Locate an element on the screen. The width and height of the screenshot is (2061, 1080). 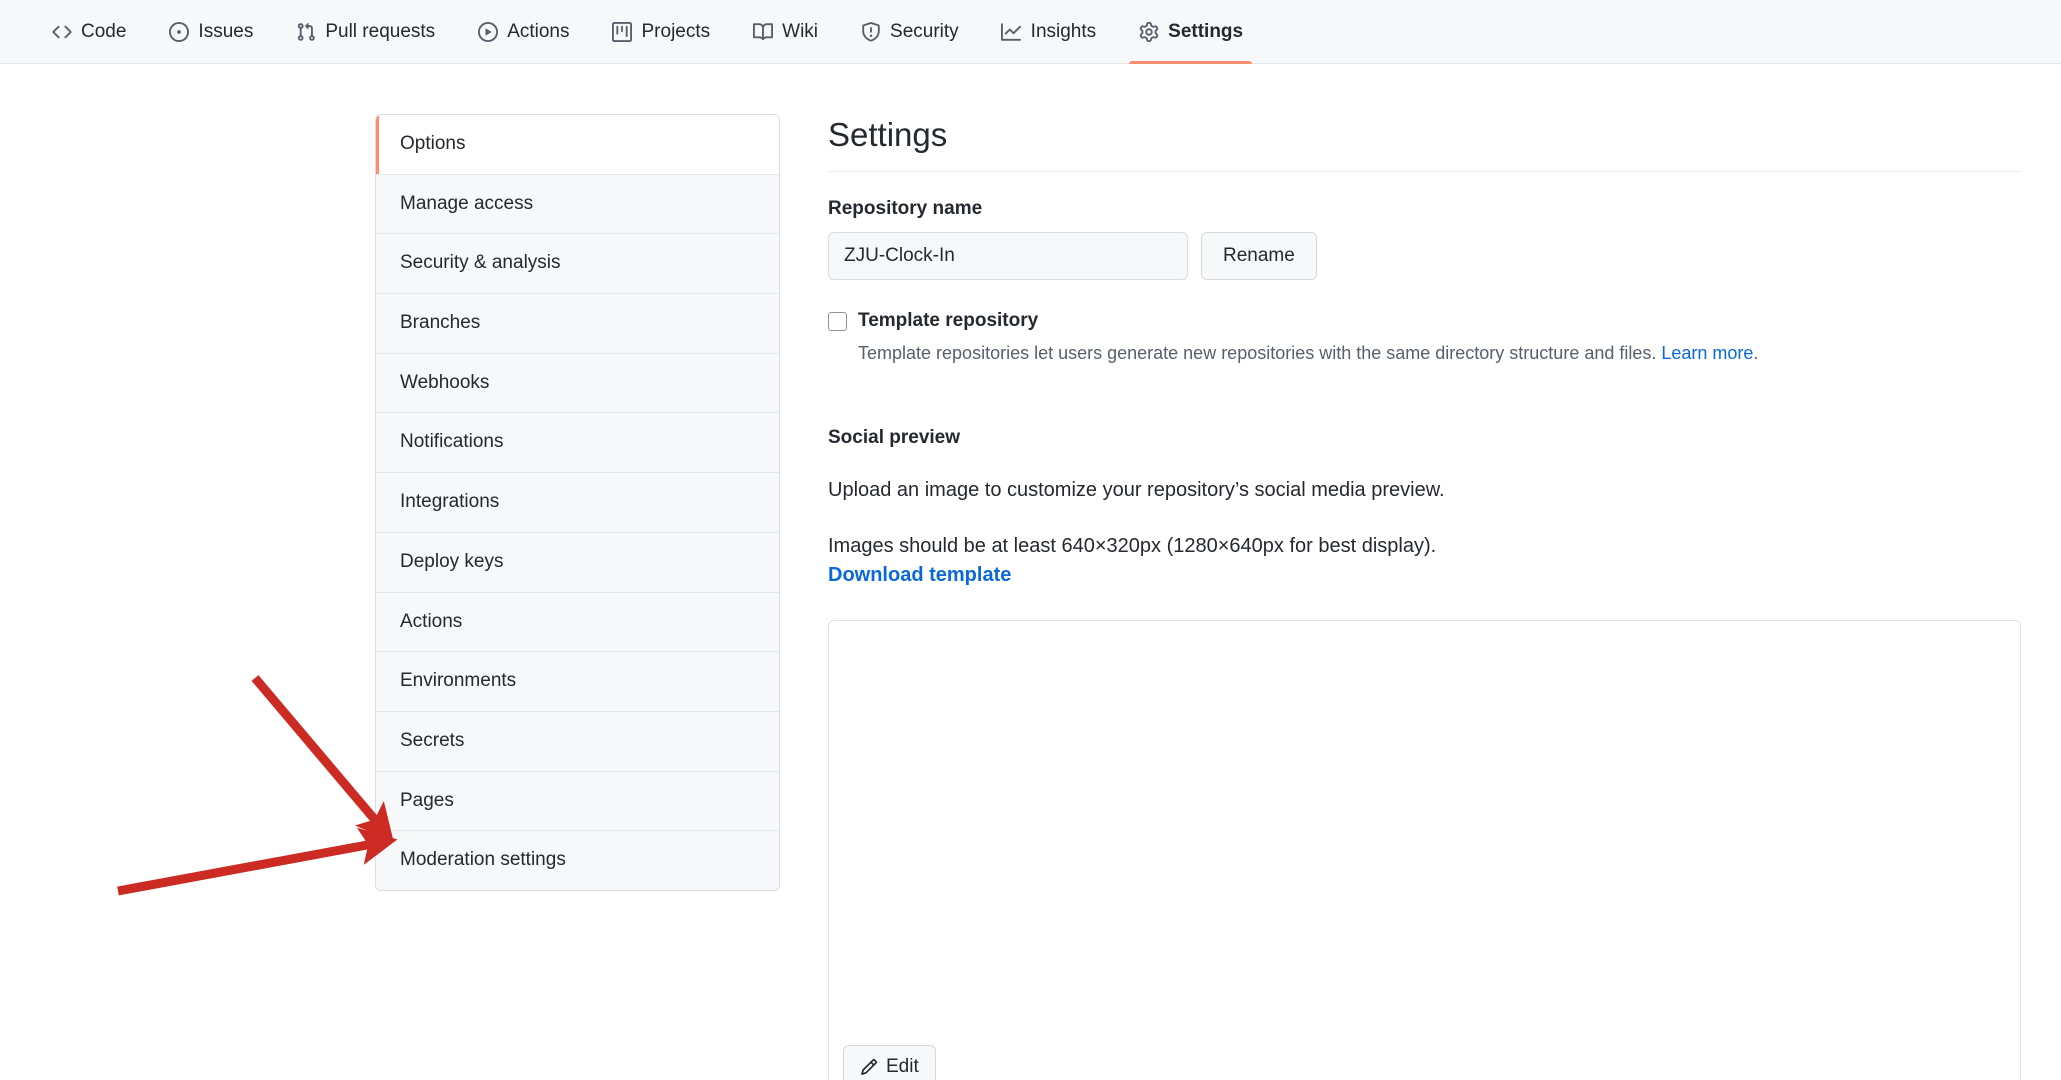
sidebar-item-label: Webhooks is located at coordinates (445, 382).